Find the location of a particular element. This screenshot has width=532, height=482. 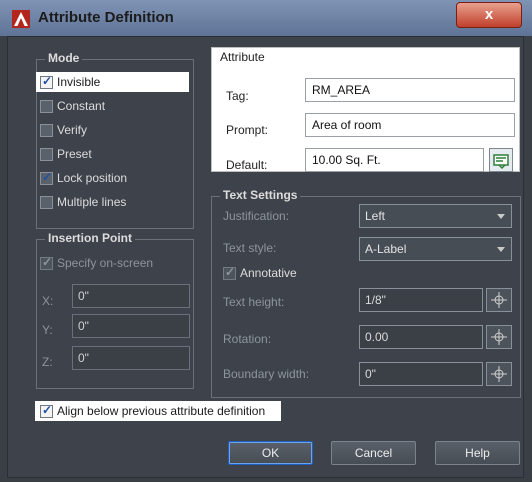

insert-field-button is located at coordinates (501, 160).